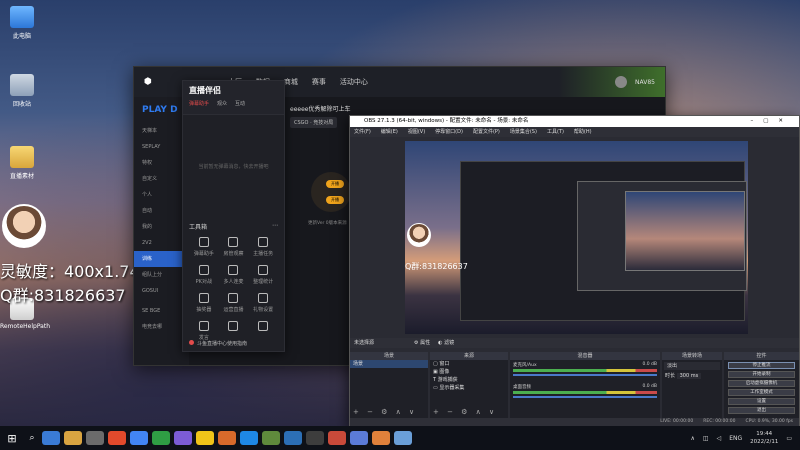 Image resolution: width=800 pixels, height=450 pixels. Describe the element at coordinates (222, 103) in the screenshot. I see `tab-audience: 观众` at that location.